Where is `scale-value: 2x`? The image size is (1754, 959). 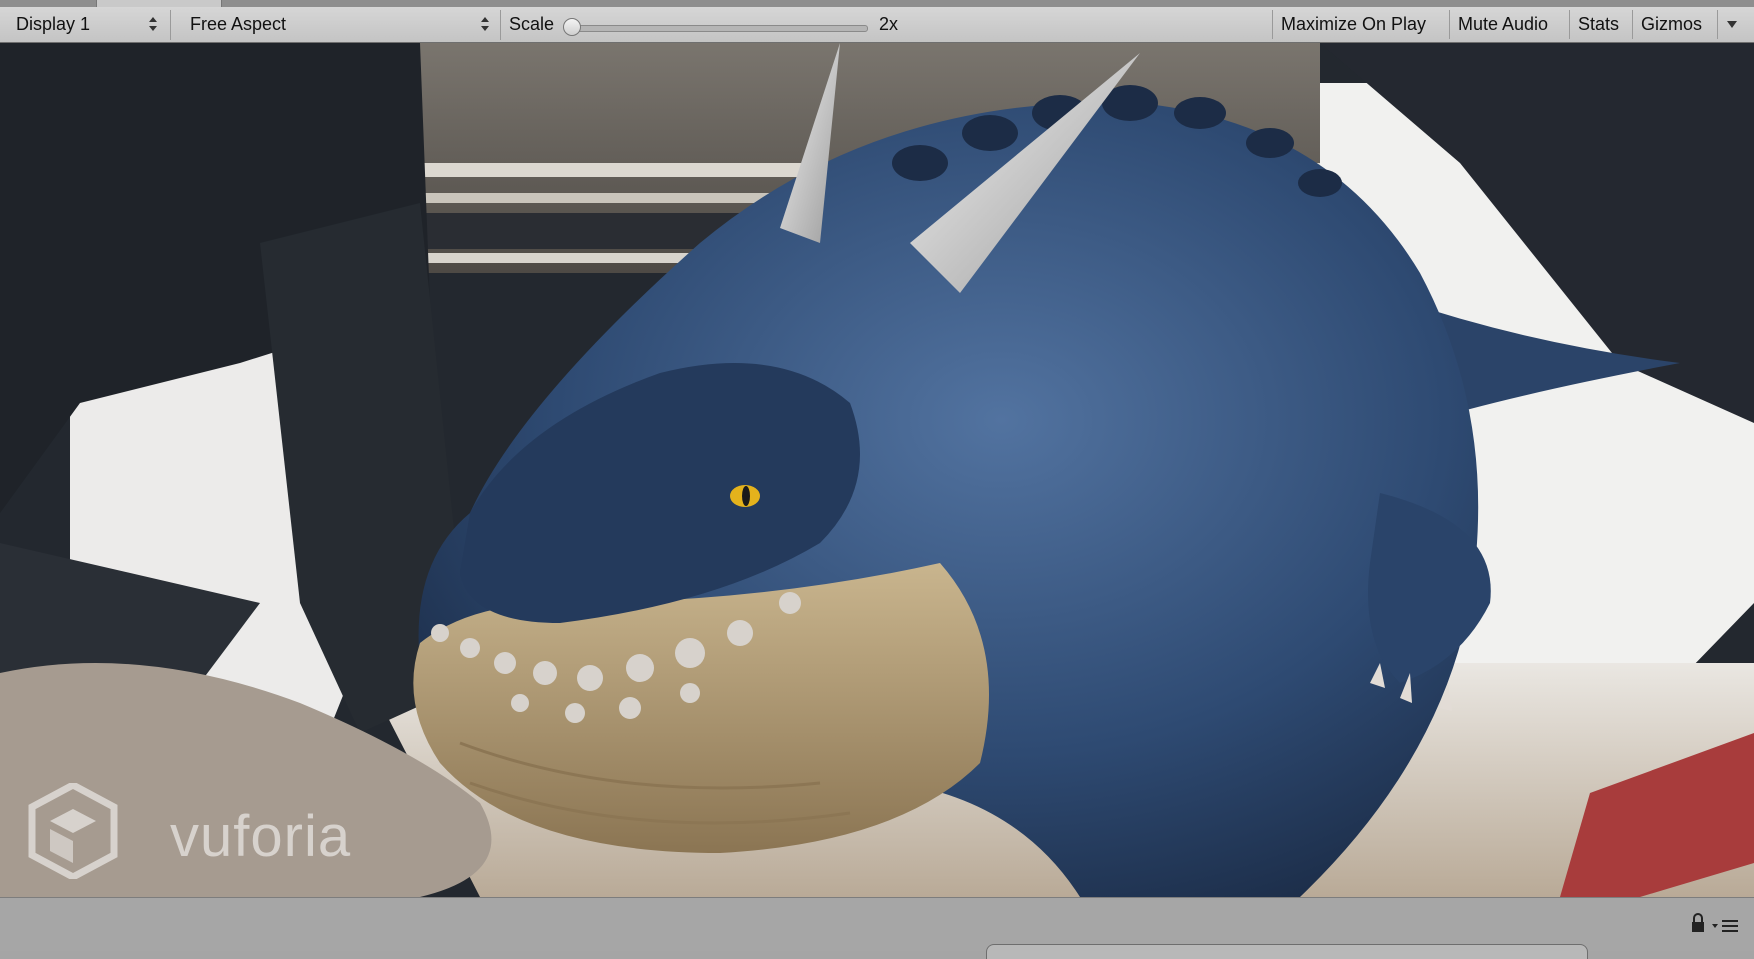
scale-value: 2x is located at coordinates (889, 24).